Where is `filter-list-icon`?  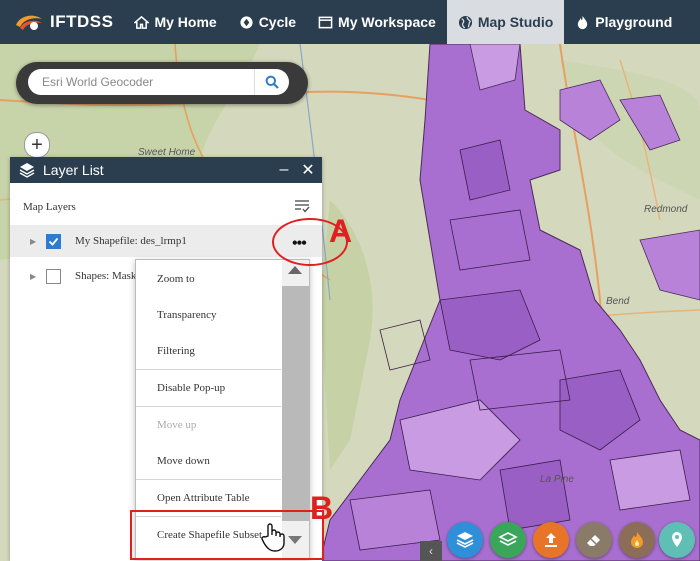
filter-list-icon is located at coordinates (302, 206).